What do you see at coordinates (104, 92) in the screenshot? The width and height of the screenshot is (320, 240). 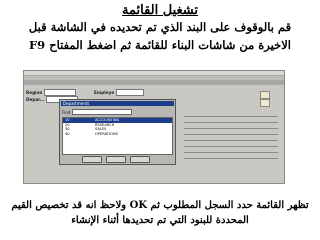 I see `employee-label: Employe` at bounding box center [104, 92].